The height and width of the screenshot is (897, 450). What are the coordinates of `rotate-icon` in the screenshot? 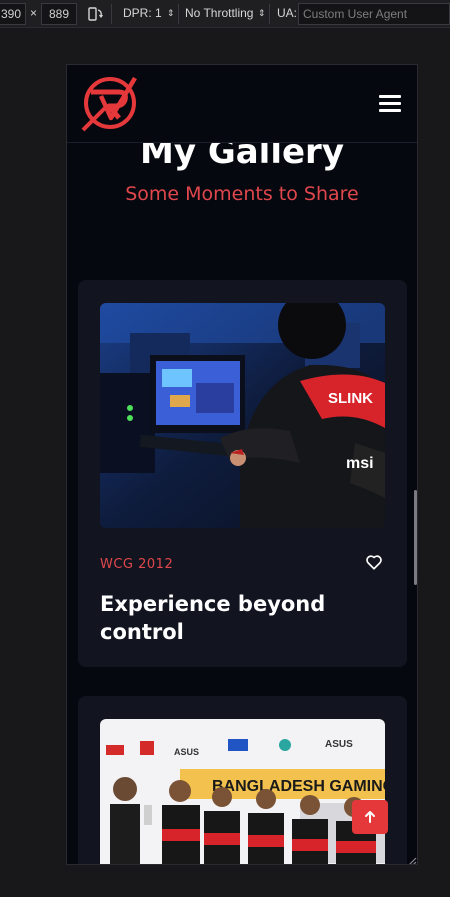 It's located at (95, 14).